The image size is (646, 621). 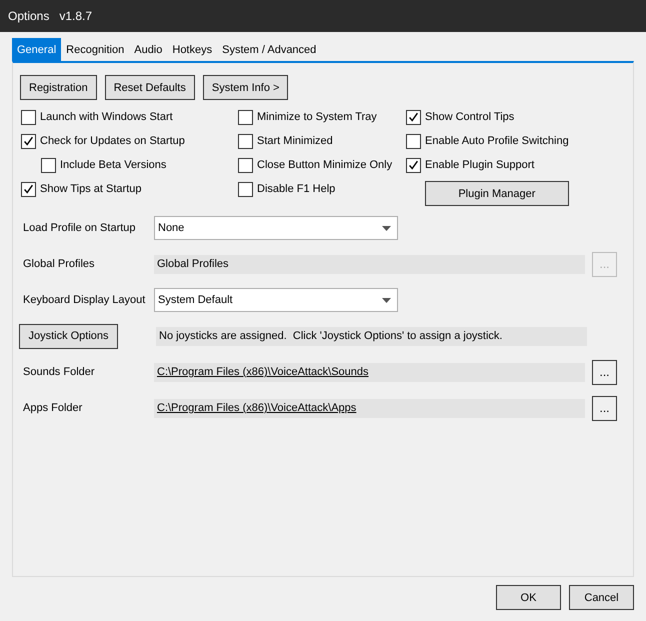 I want to click on checkbox-label: Check for Updates on Startup, so click(x=112, y=141).